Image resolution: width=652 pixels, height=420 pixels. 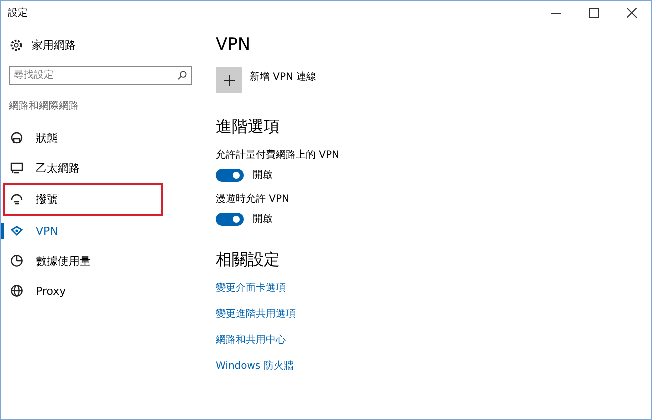 I want to click on nav-item: 狀態, so click(x=101, y=138).